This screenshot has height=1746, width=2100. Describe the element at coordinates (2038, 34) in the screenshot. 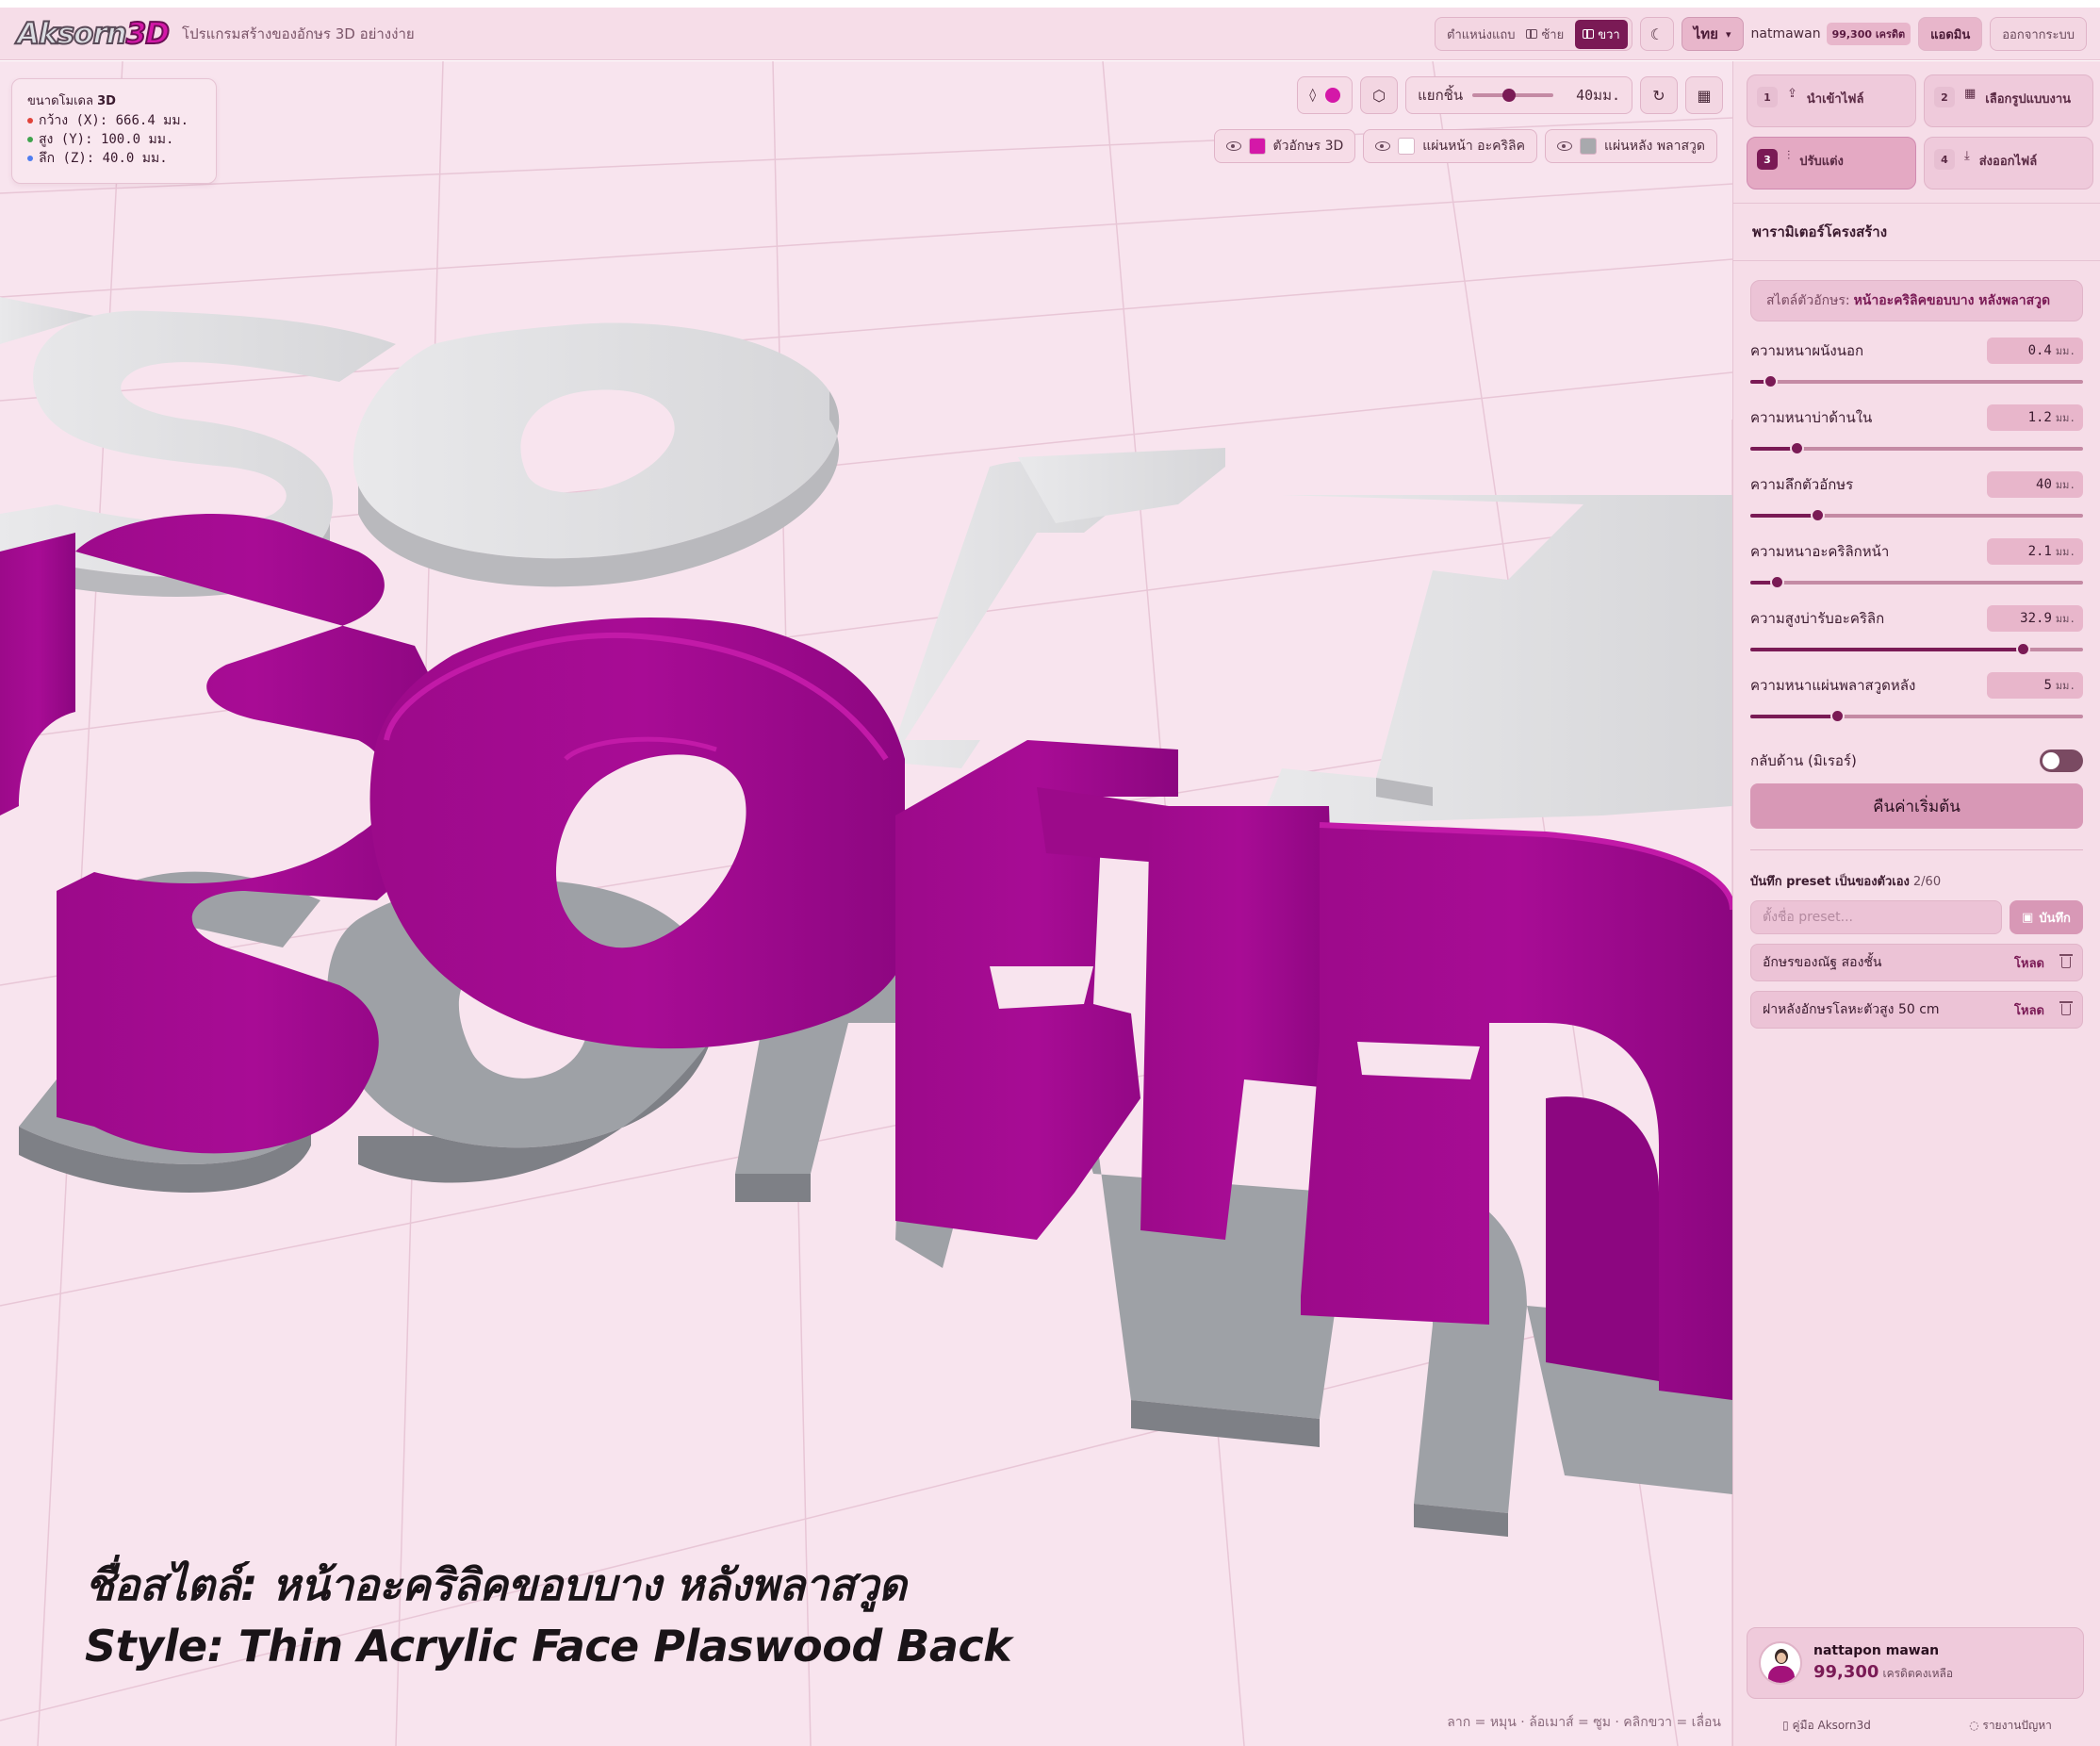

I see `logout-button: ออกจากระบบ` at that location.